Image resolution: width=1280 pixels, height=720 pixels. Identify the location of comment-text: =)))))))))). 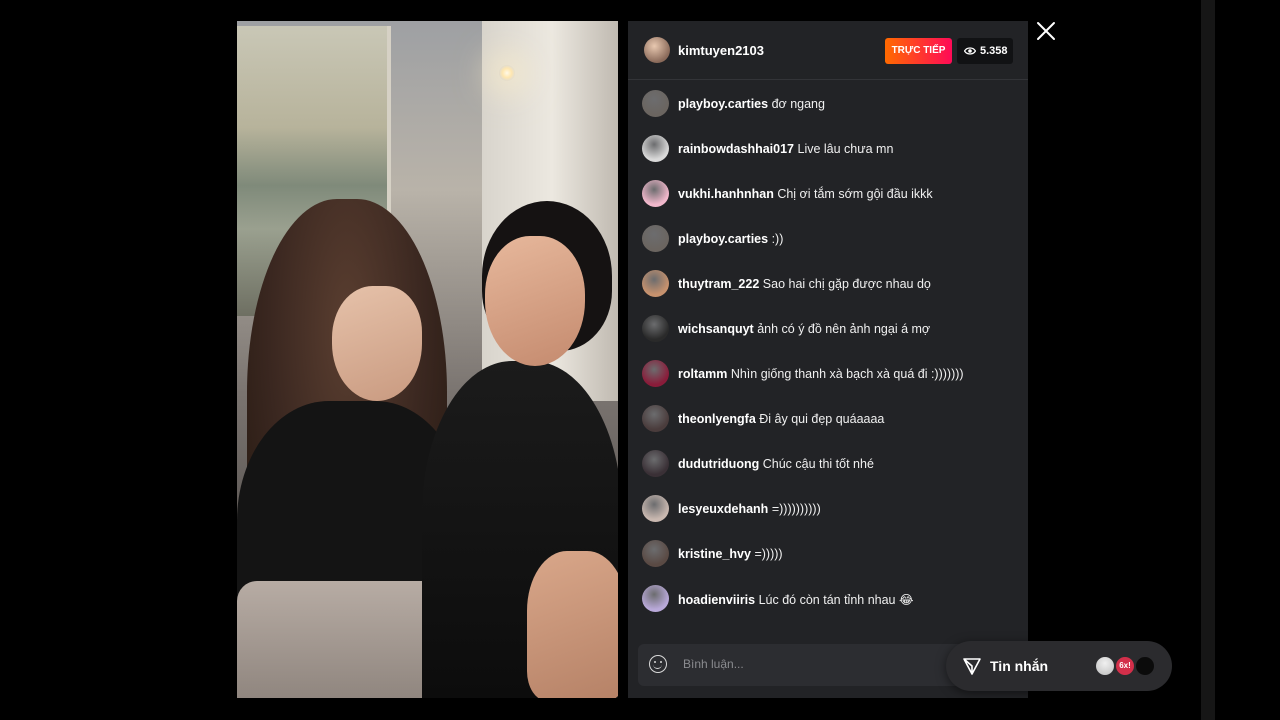
(796, 509).